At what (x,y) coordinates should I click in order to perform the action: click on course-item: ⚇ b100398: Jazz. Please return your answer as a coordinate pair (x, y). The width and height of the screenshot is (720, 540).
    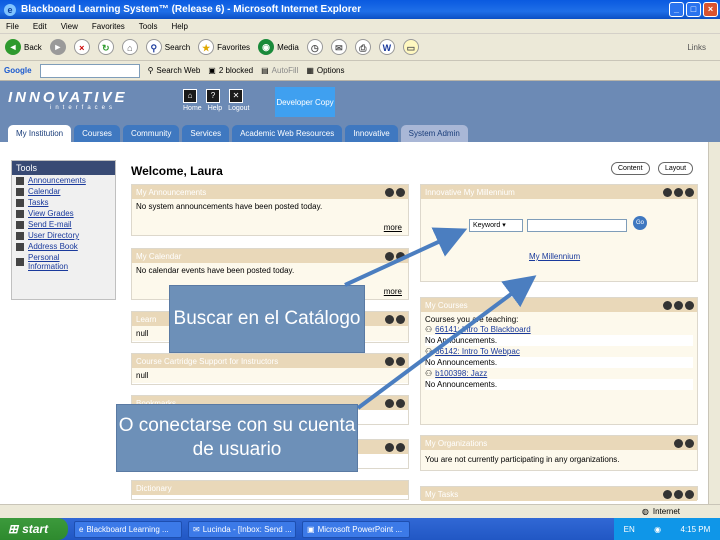
    Looking at the image, I should click on (559, 373).